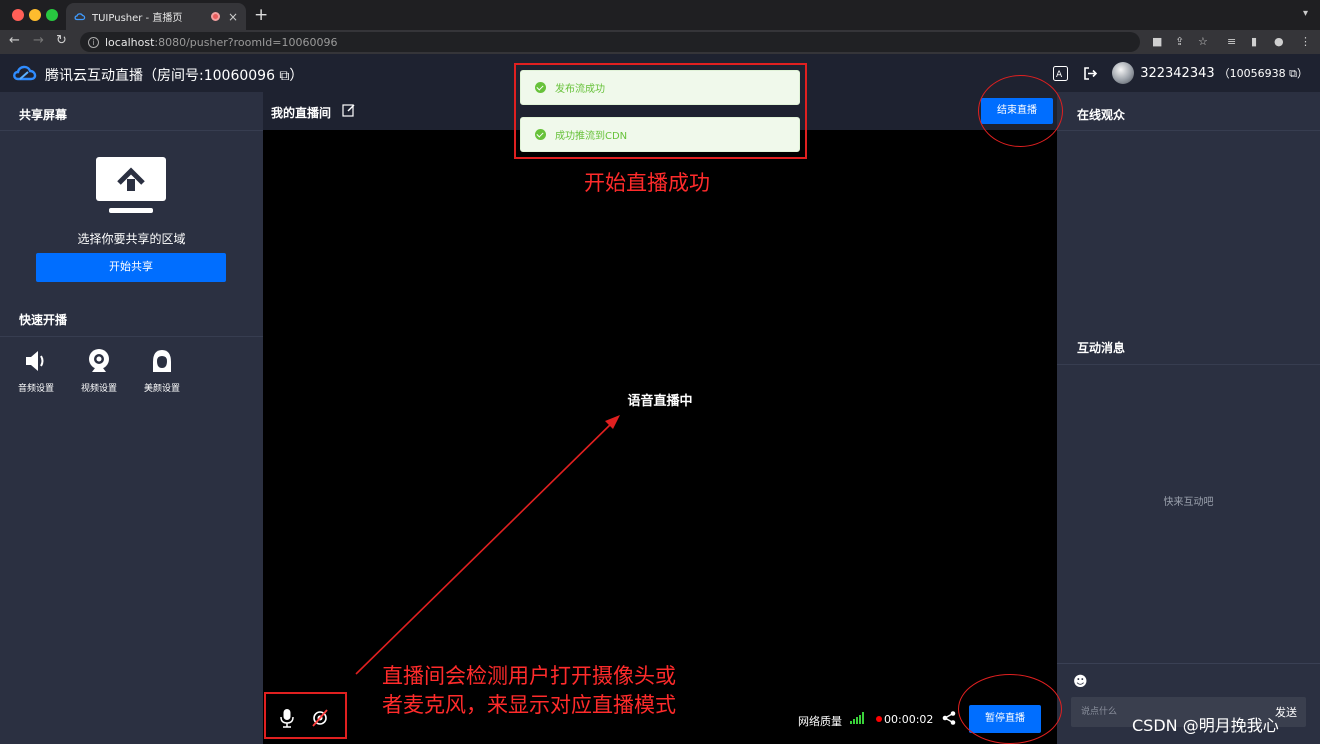 The image size is (1320, 744). I want to click on audio-live-status: 语音直播中, so click(660, 401).